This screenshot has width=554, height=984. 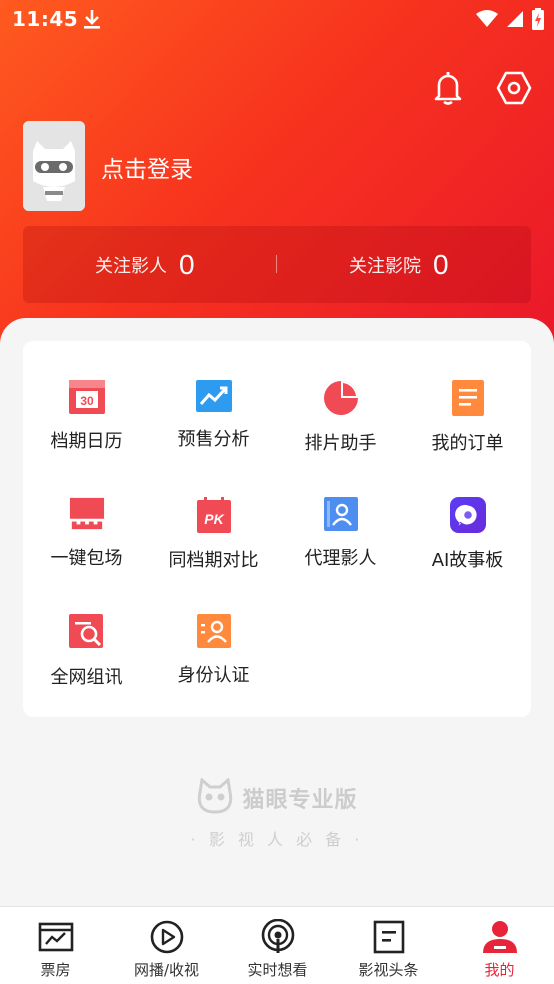 What do you see at coordinates (278, 937) in the screenshot?
I see `broadcast-icon` at bounding box center [278, 937].